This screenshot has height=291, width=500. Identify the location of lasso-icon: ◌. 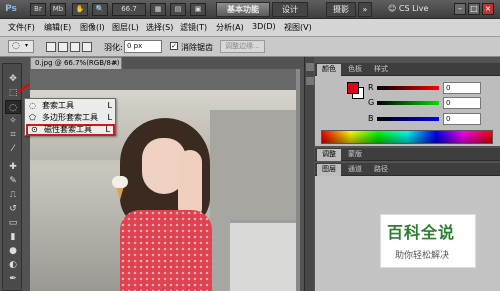
(32, 105).